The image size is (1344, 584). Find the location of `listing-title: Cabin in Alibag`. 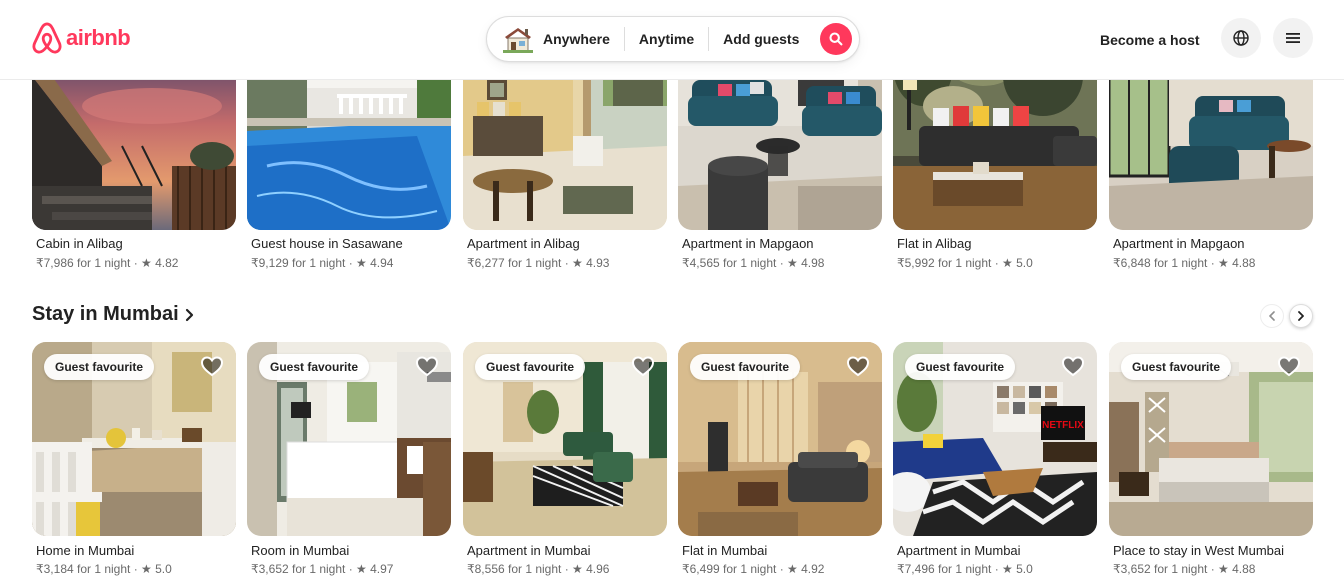

listing-title: Cabin in Alibag is located at coordinates (79, 243).